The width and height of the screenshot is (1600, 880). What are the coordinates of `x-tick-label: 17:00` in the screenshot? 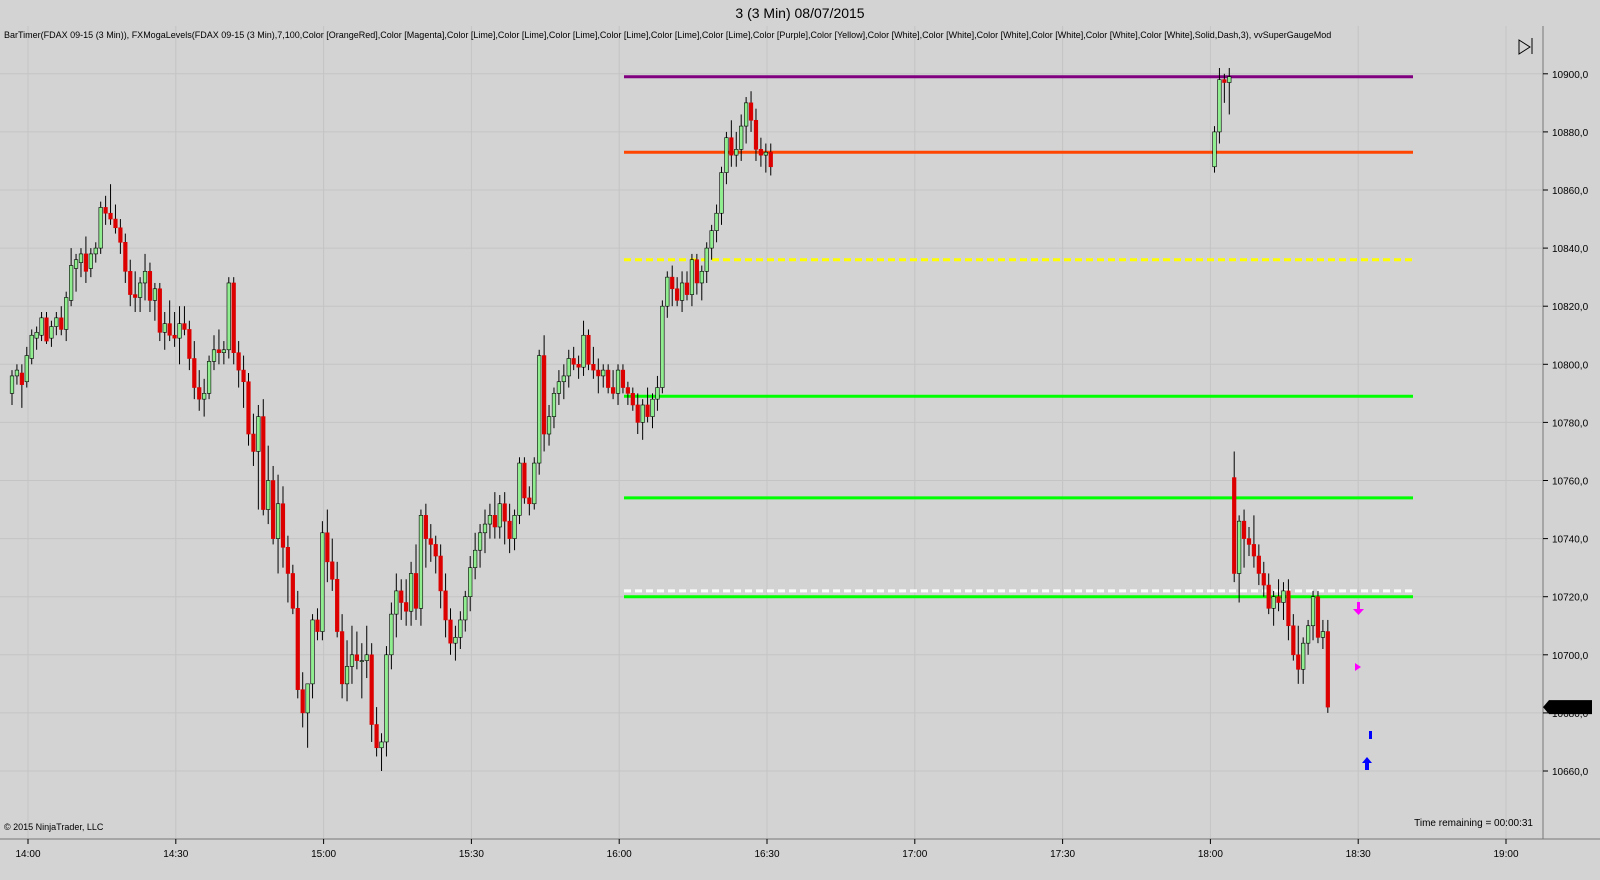 It's located at (914, 854).